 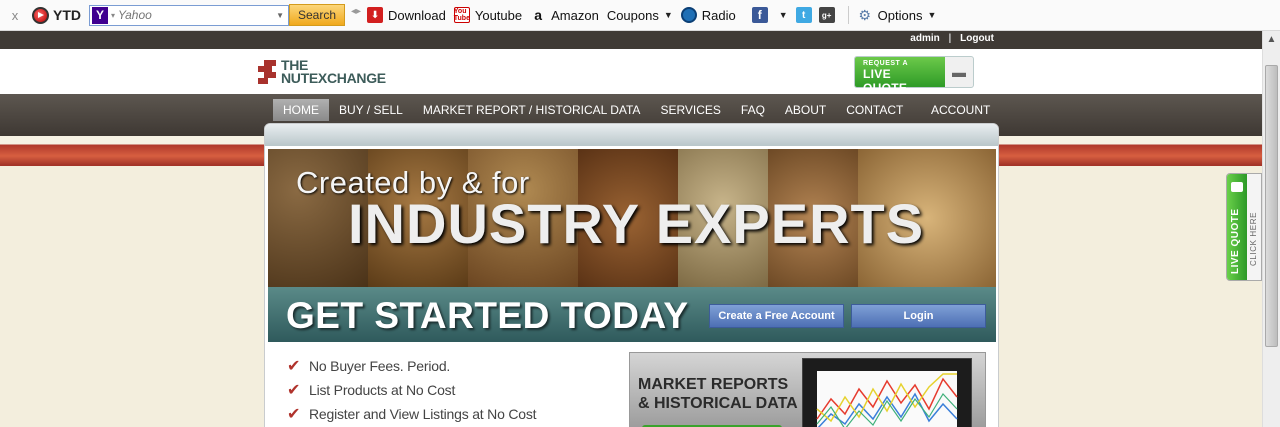 What do you see at coordinates (918, 316) in the screenshot?
I see `login-button: Login` at bounding box center [918, 316].